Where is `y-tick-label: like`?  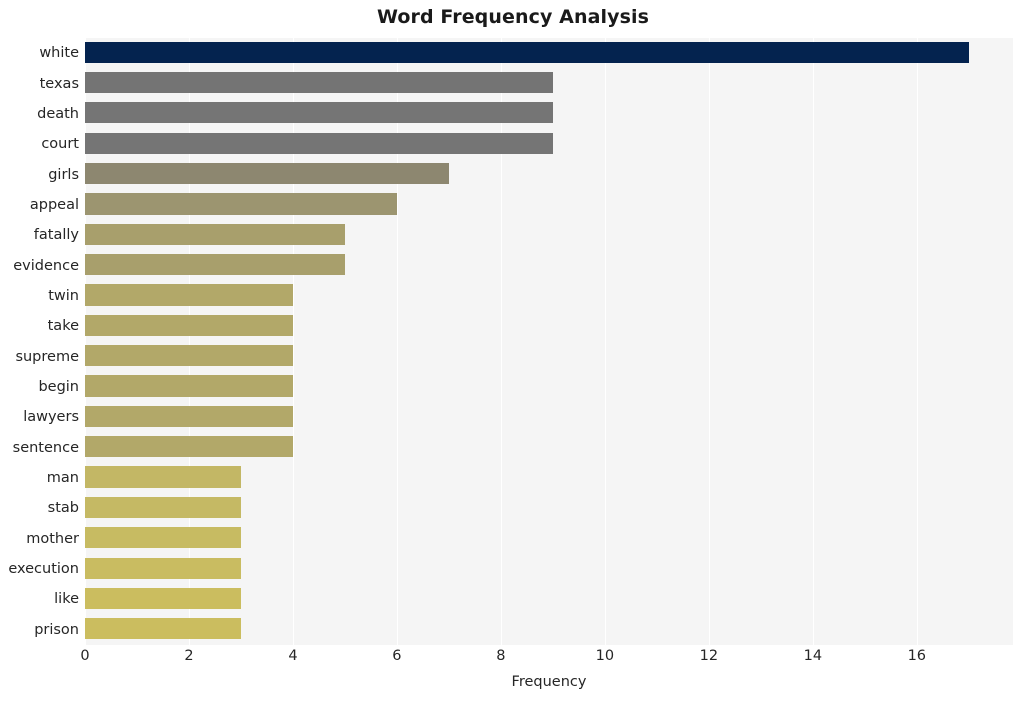
y-tick-label: like is located at coordinates (66, 599).